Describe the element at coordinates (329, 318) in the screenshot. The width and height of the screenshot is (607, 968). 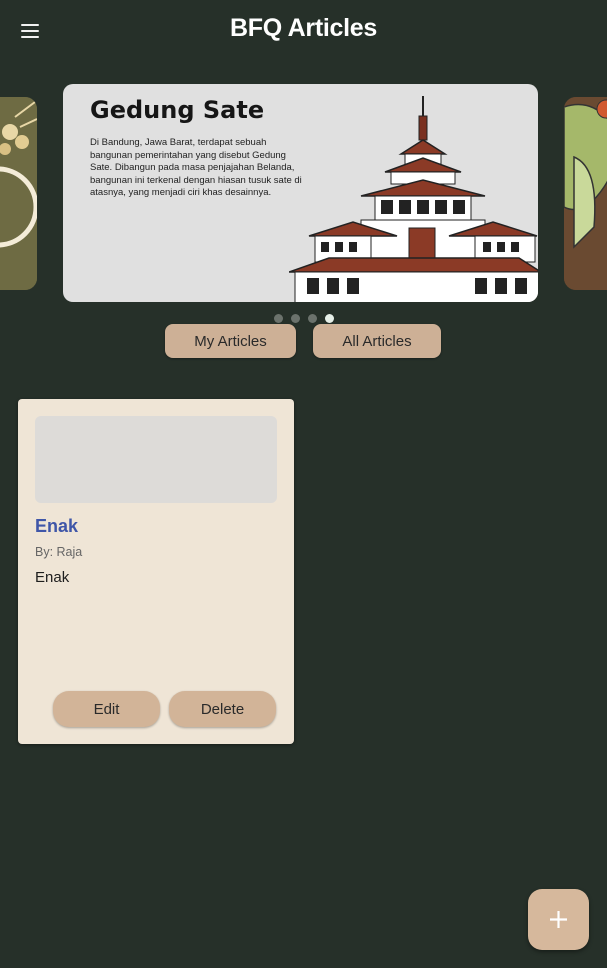
I see `carousel-dot-active` at that location.